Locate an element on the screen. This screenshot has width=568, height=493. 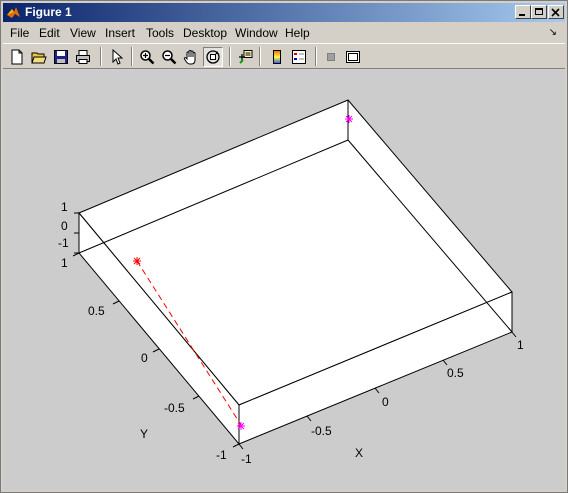
x-tick-label: 0 is located at coordinates (385, 402).